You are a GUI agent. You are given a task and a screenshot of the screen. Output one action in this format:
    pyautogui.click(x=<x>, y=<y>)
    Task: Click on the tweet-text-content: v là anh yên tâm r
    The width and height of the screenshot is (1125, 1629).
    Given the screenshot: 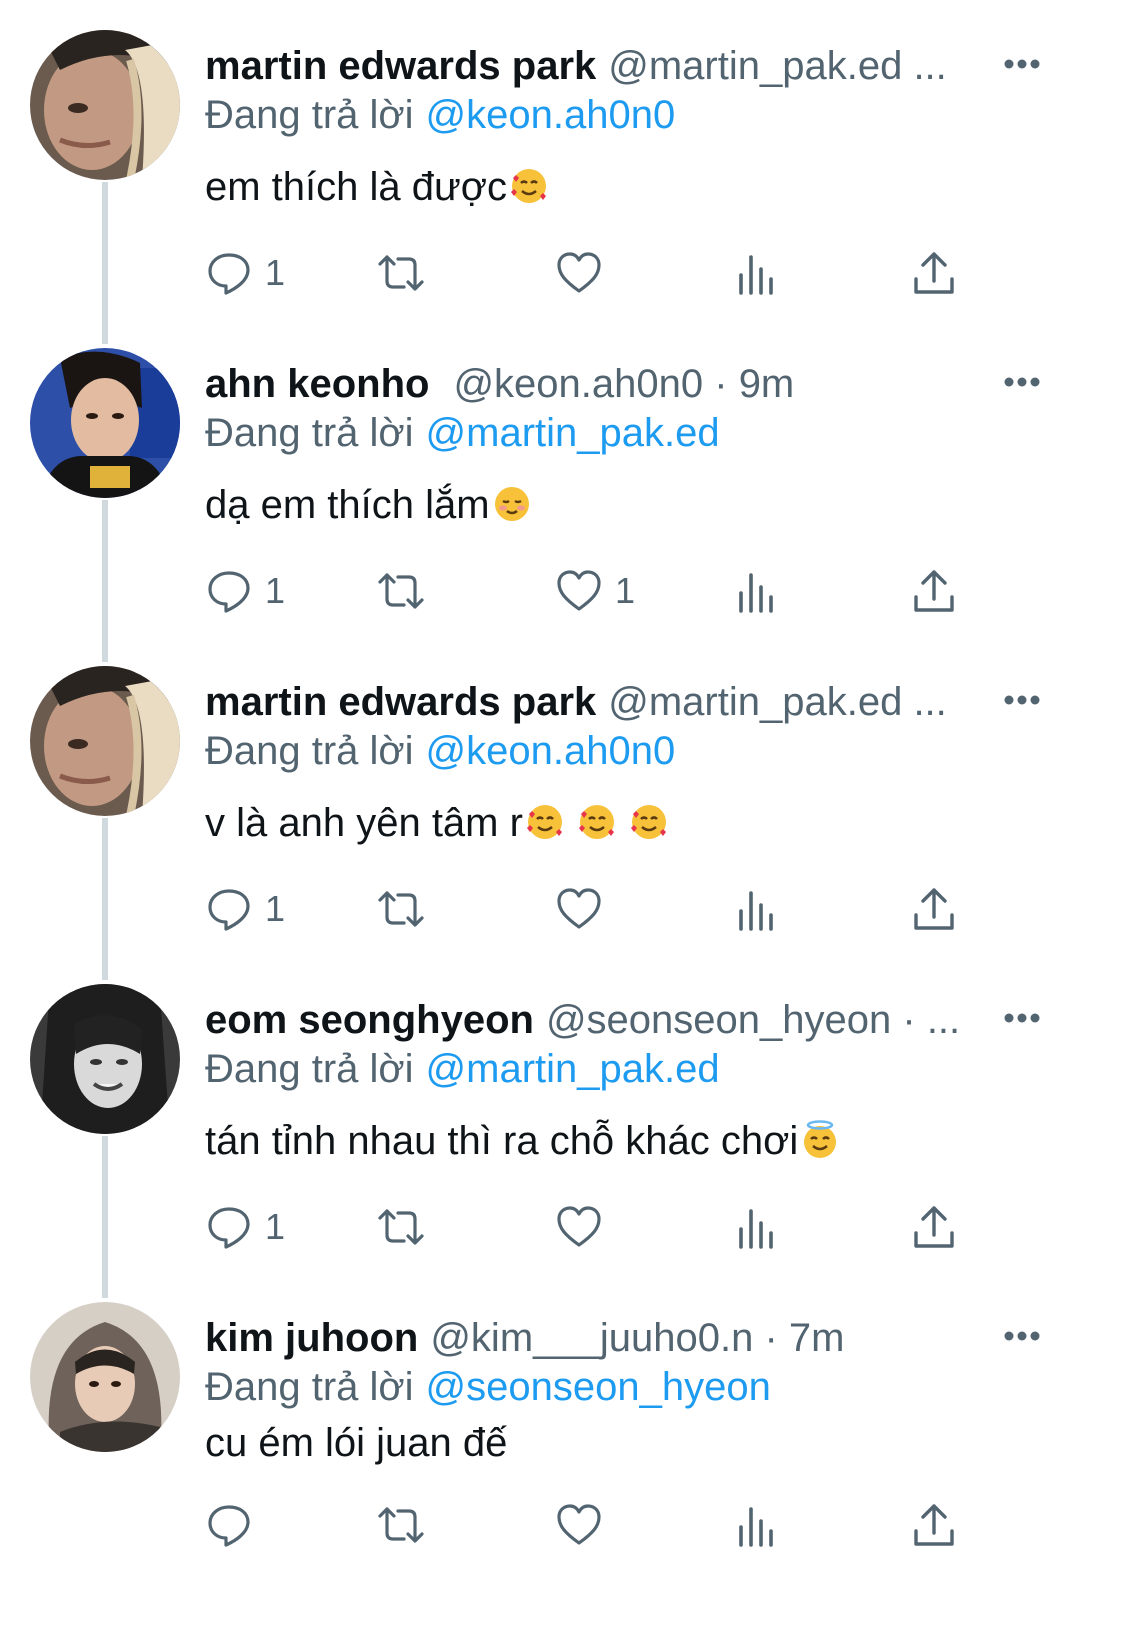 What is the action you would take?
    pyautogui.click(x=364, y=823)
    